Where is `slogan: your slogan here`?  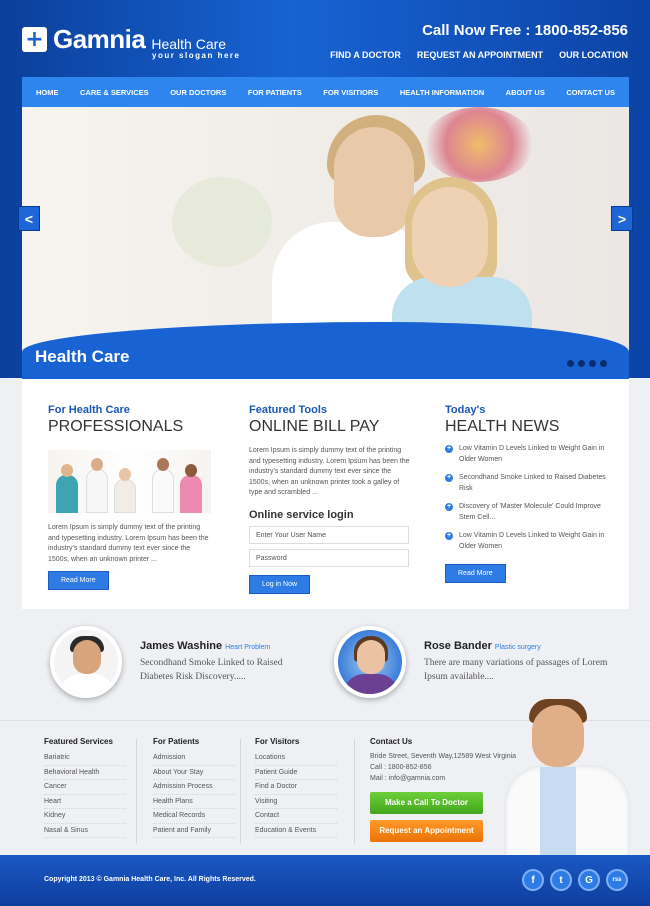 slogan: your slogan here is located at coordinates (196, 55).